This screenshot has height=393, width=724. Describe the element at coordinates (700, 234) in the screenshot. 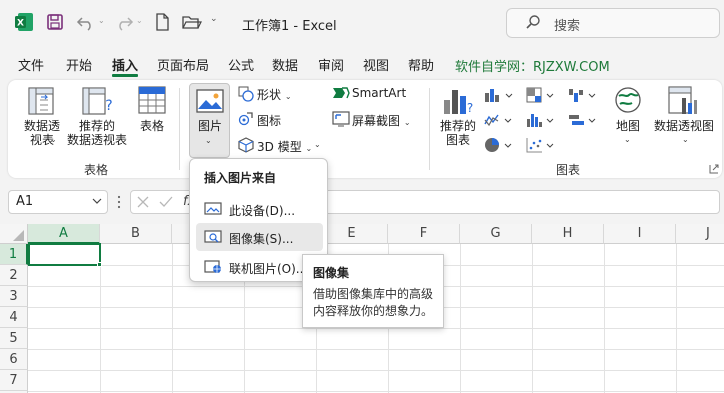

I see `column-header: J` at that location.